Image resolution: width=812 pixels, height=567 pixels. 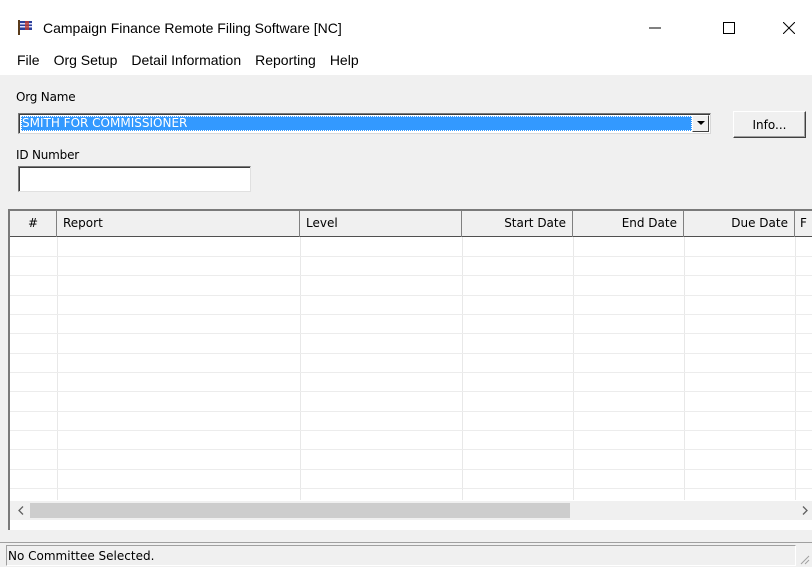 What do you see at coordinates (86, 60) in the screenshot?
I see `menu-org-setup: Org Setup` at bounding box center [86, 60].